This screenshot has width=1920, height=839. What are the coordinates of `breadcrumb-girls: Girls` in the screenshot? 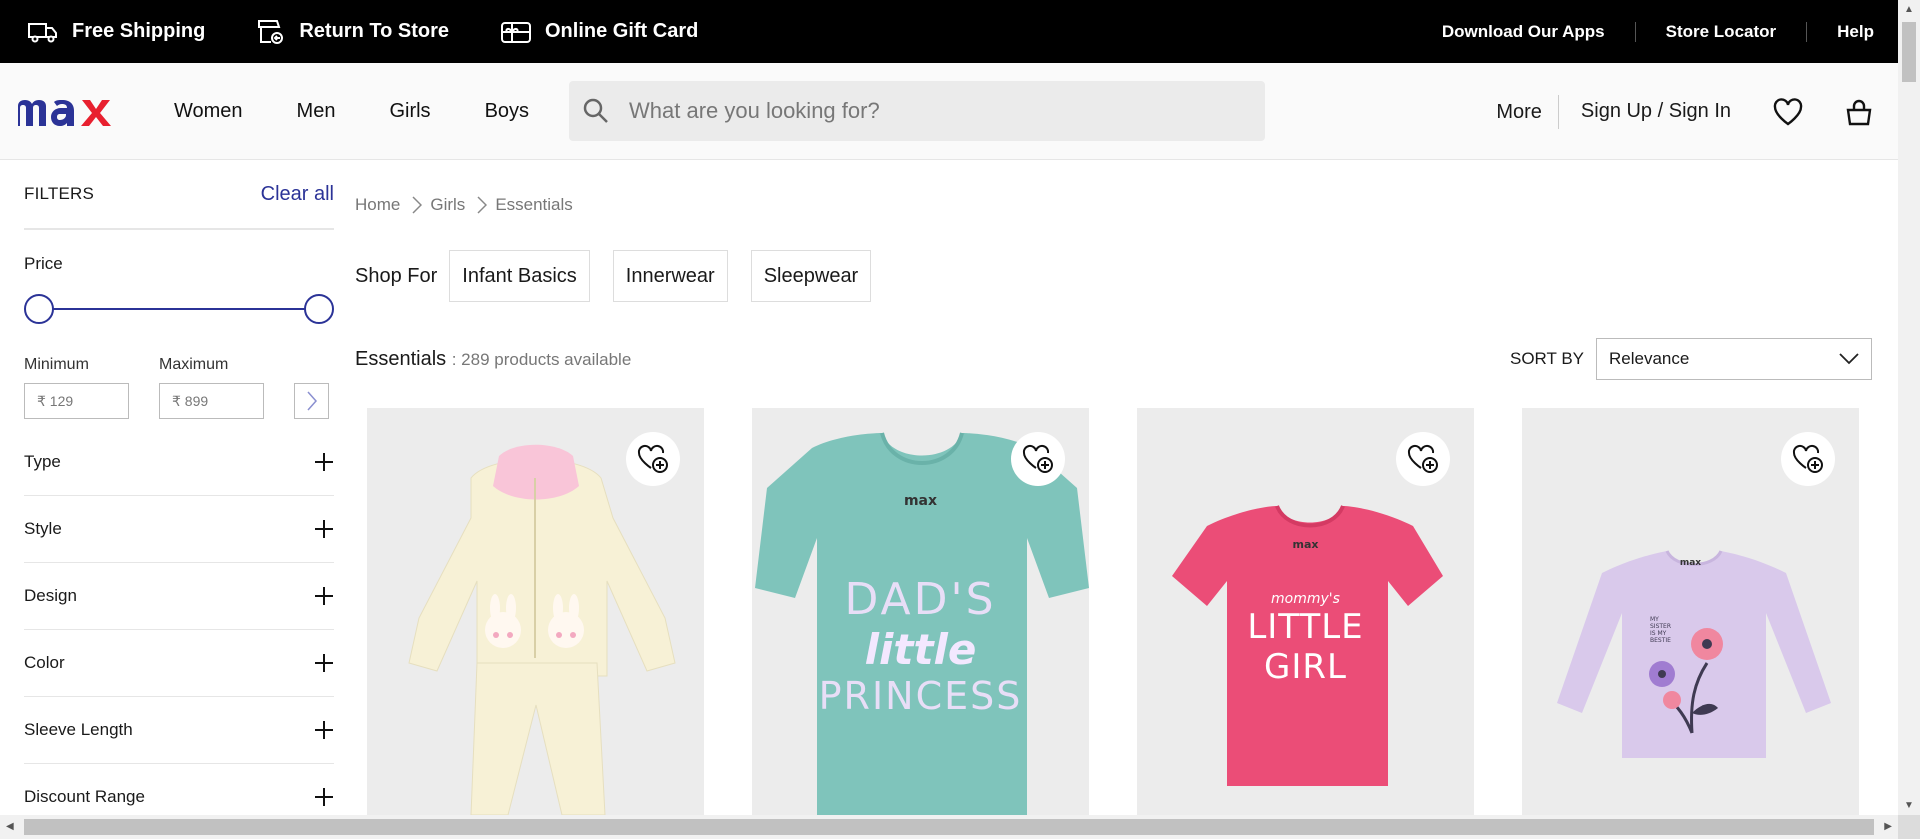 It's located at (447, 205).